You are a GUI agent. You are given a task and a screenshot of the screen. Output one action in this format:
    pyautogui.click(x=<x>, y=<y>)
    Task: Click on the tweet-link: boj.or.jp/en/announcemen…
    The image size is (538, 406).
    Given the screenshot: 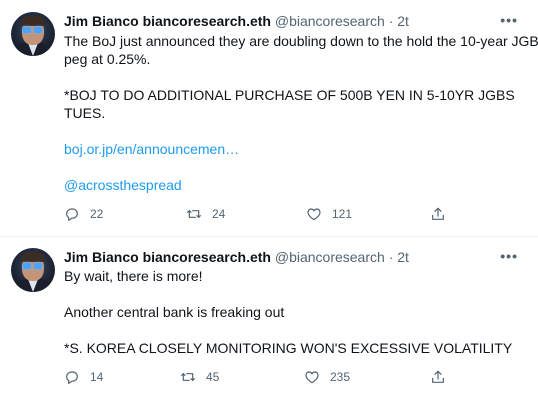 What is the action you would take?
    pyautogui.click(x=151, y=149)
    